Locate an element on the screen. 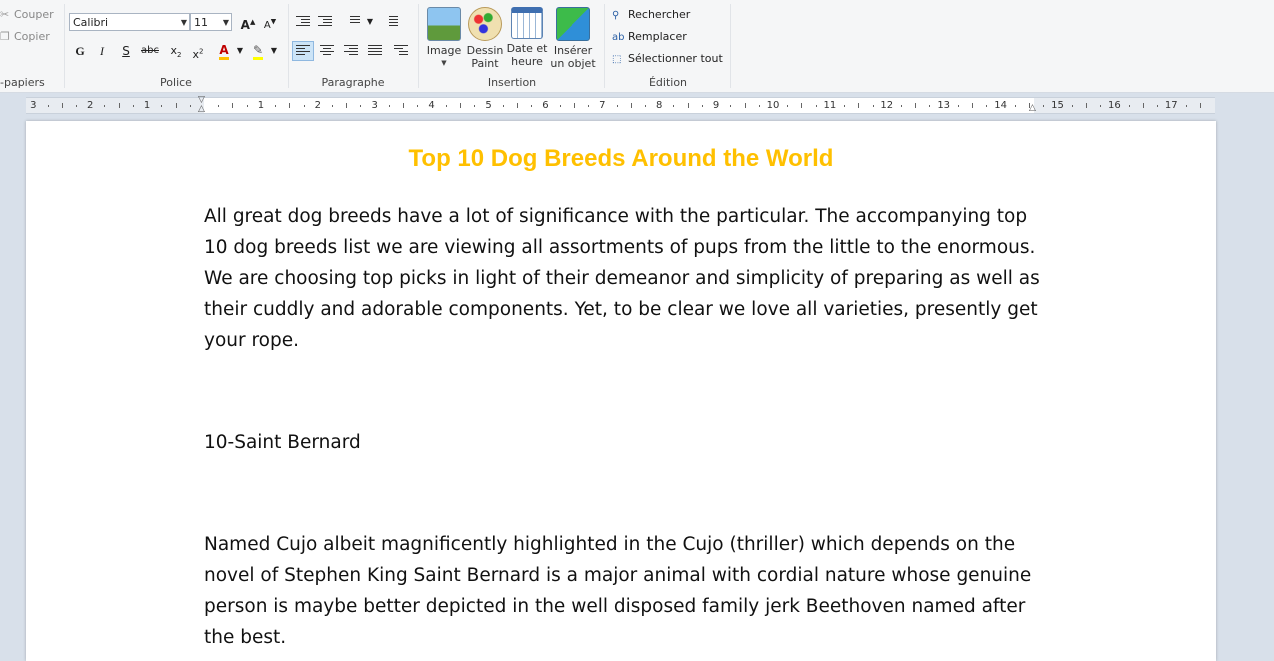  grow-font-button: A▲ is located at coordinates (248, 22).